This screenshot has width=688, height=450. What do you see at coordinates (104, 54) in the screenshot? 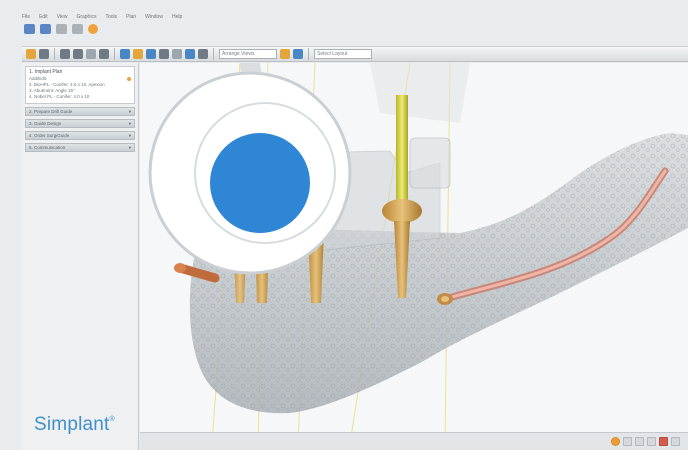
I see `pan-icon` at bounding box center [104, 54].